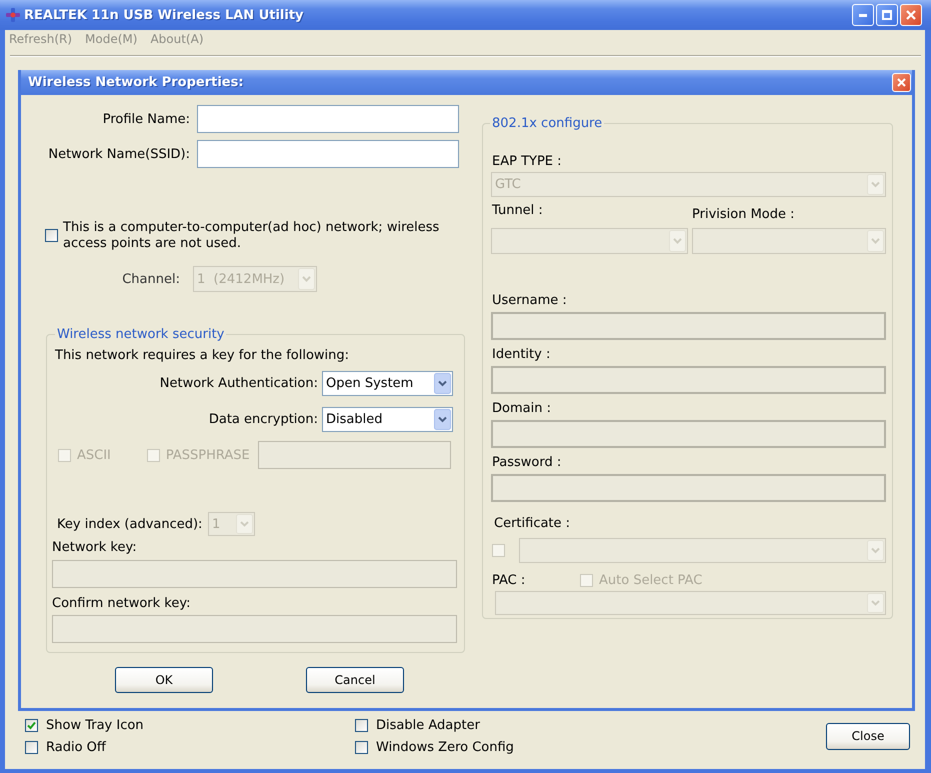 Image resolution: width=931 pixels, height=773 pixels. Describe the element at coordinates (146, 119) in the screenshot. I see `field-label: Profile Name:` at that location.